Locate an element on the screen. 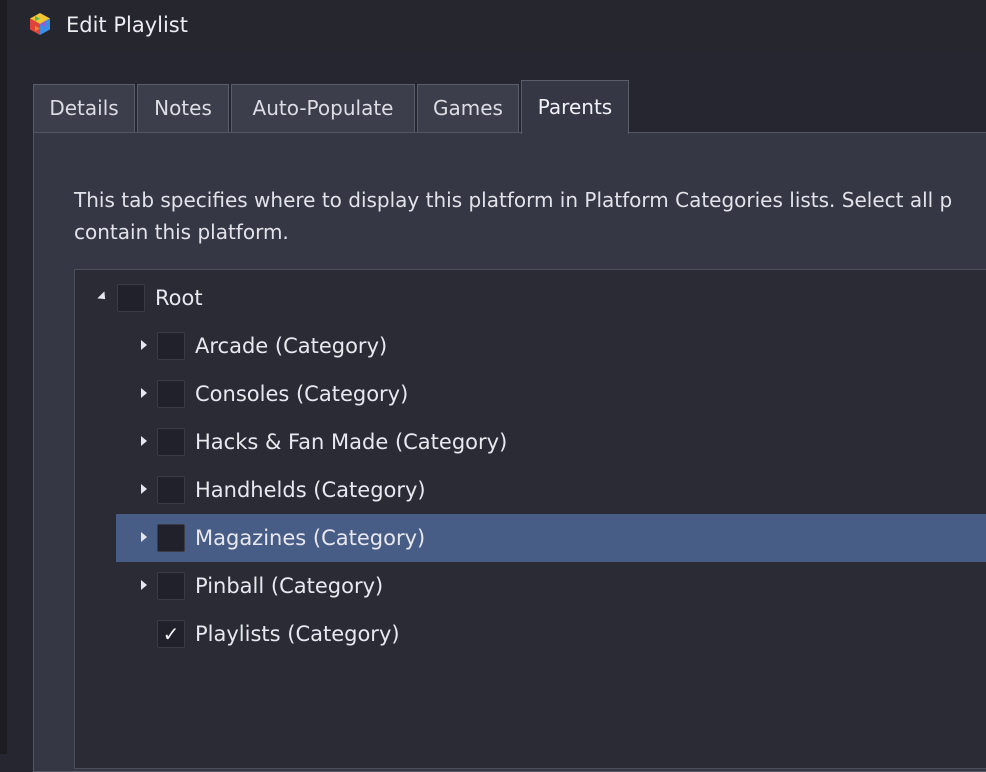 The image size is (986, 772). tree-item-label: Handhelds (Category) is located at coordinates (310, 490).